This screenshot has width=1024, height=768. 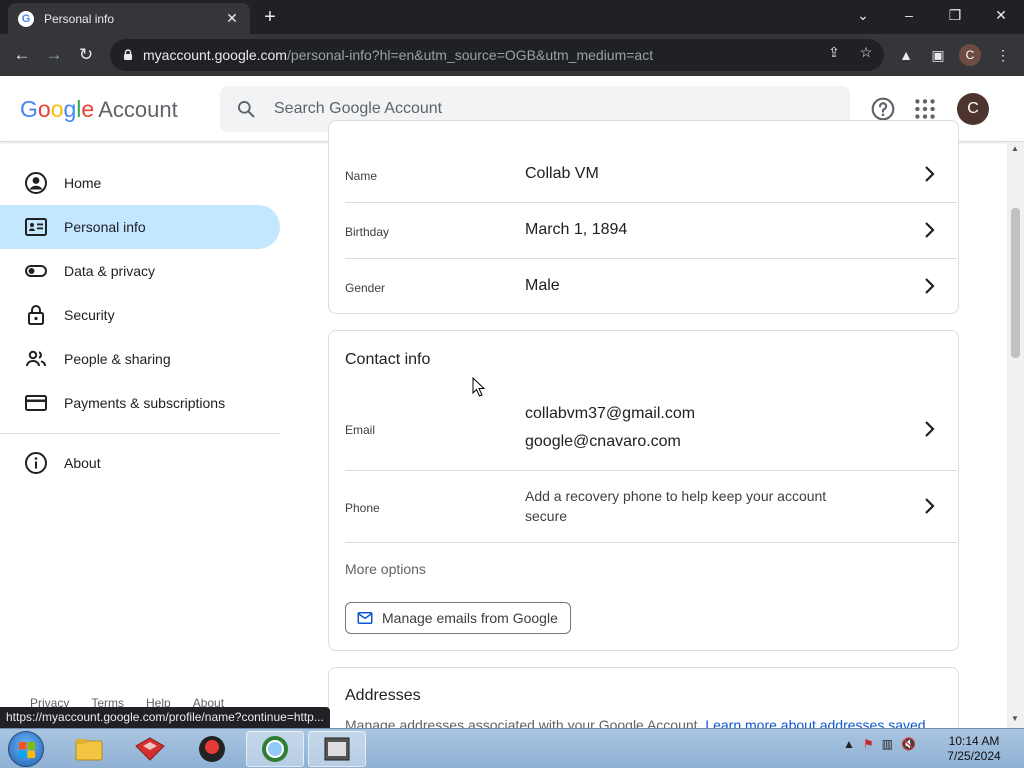 What do you see at coordinates (54, 55) in the screenshot?
I see `forward-button: →` at bounding box center [54, 55].